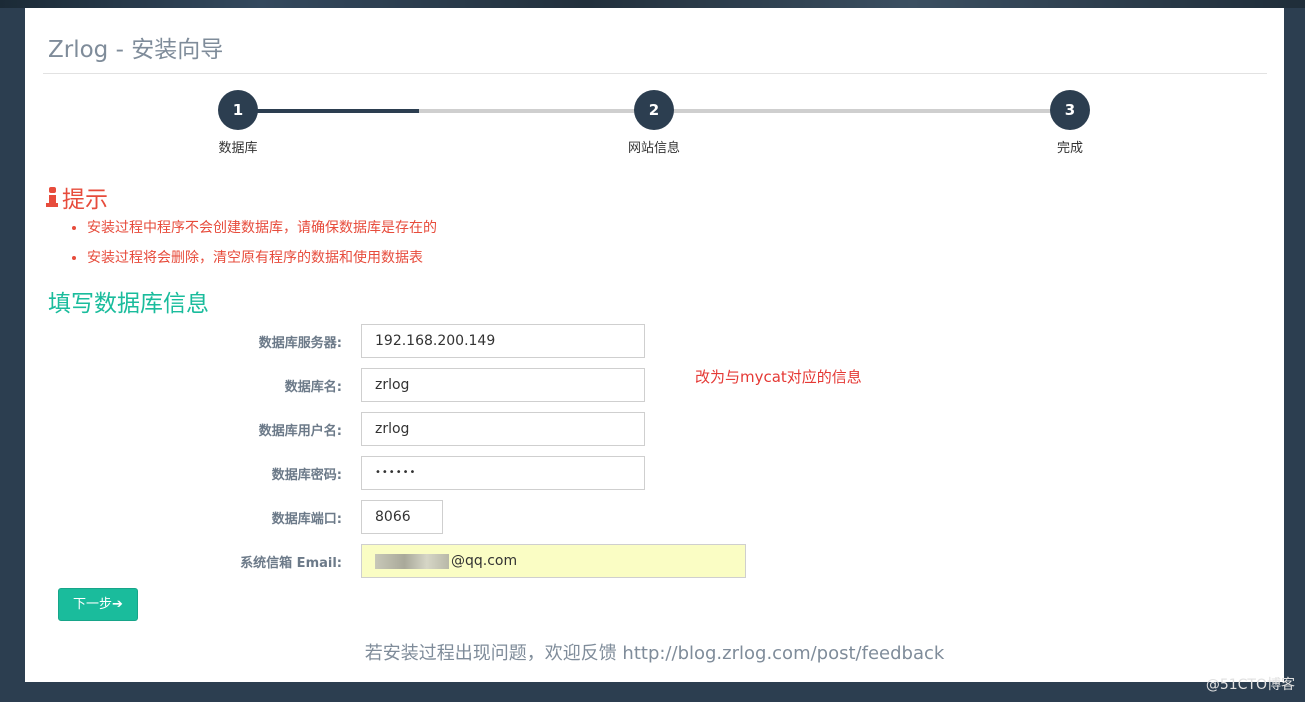 Image resolution: width=1305 pixels, height=702 pixels. I want to click on db-password-label: 数据库密码:, so click(306, 475).